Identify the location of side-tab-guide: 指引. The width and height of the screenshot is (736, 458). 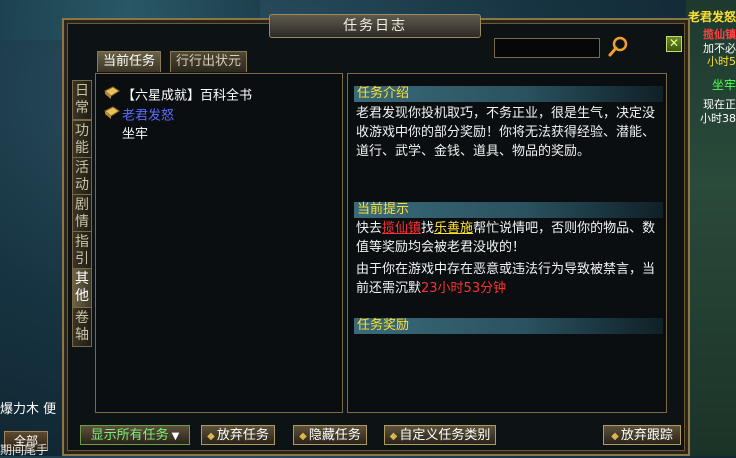
(82, 251).